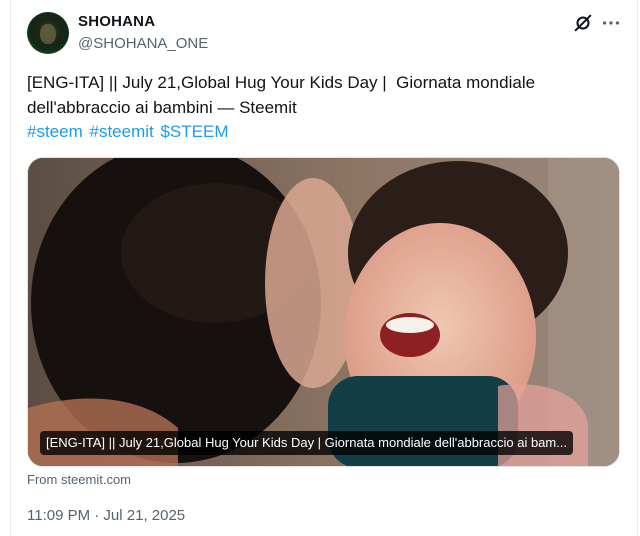 The height and width of the screenshot is (536, 640). What do you see at coordinates (121, 131) in the screenshot?
I see `hashtag-steemit: #steemit` at bounding box center [121, 131].